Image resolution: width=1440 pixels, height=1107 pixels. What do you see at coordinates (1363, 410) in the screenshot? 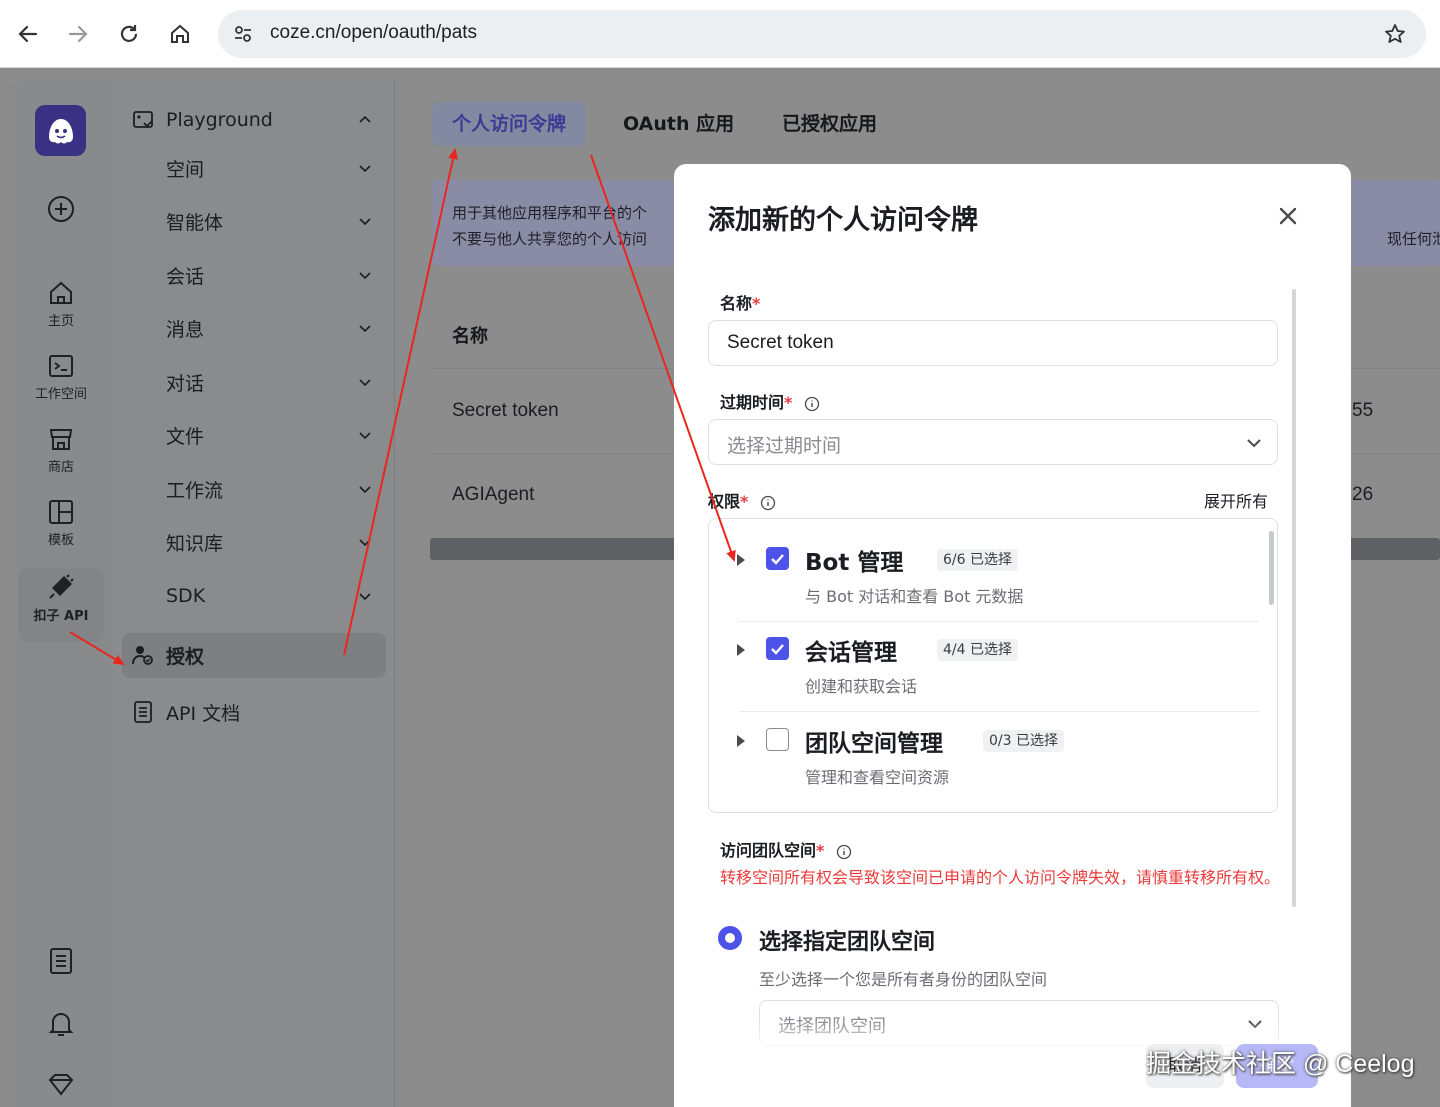
I see `table-row-value: 55` at bounding box center [1363, 410].